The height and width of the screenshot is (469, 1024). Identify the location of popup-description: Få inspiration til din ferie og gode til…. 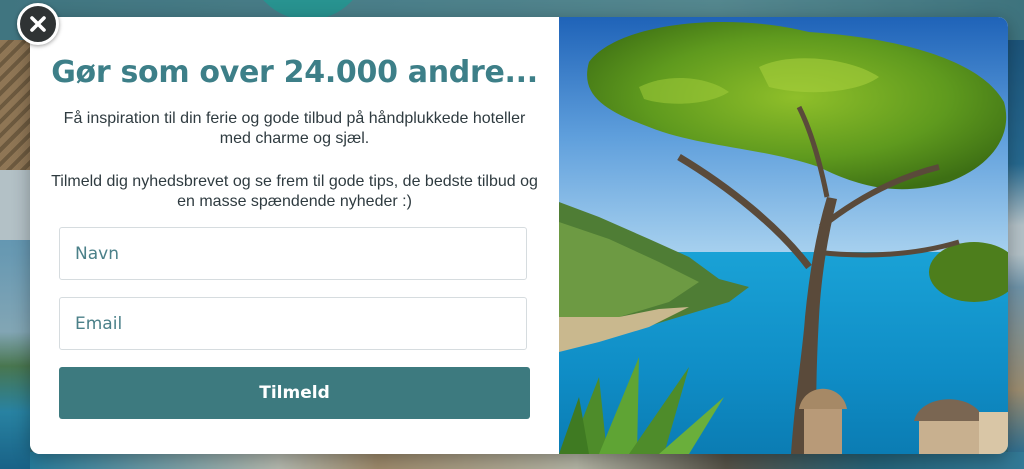
(294, 128).